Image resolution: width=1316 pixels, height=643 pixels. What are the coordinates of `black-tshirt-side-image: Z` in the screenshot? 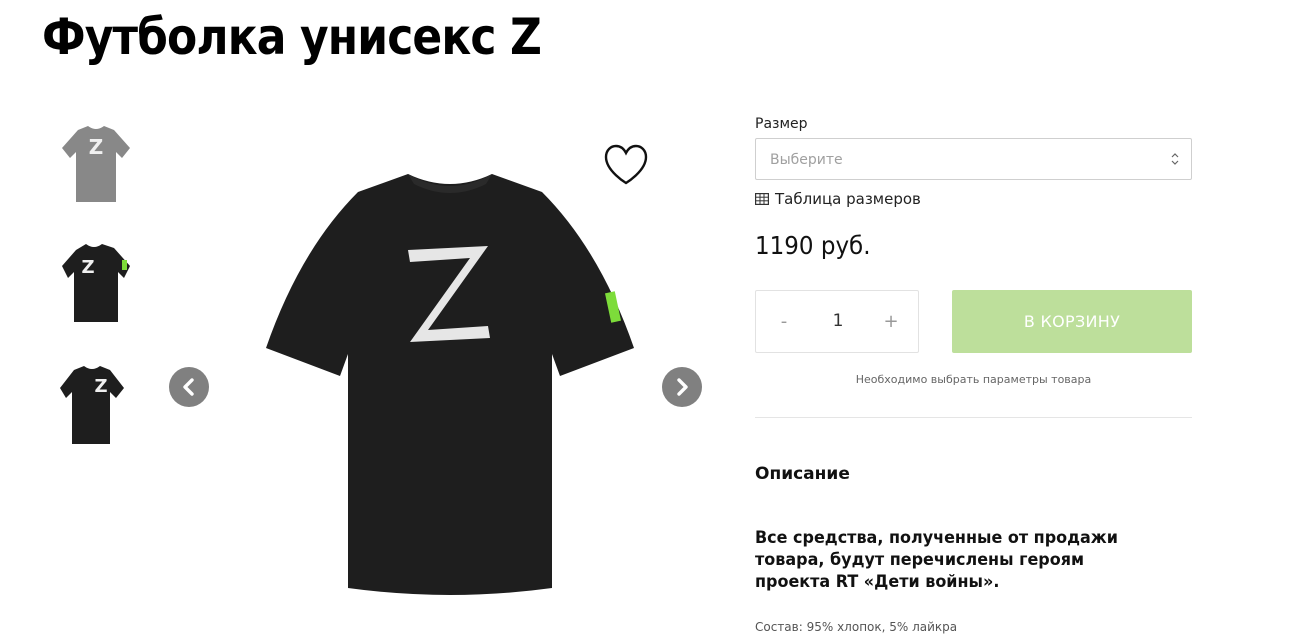 It's located at (96, 283).